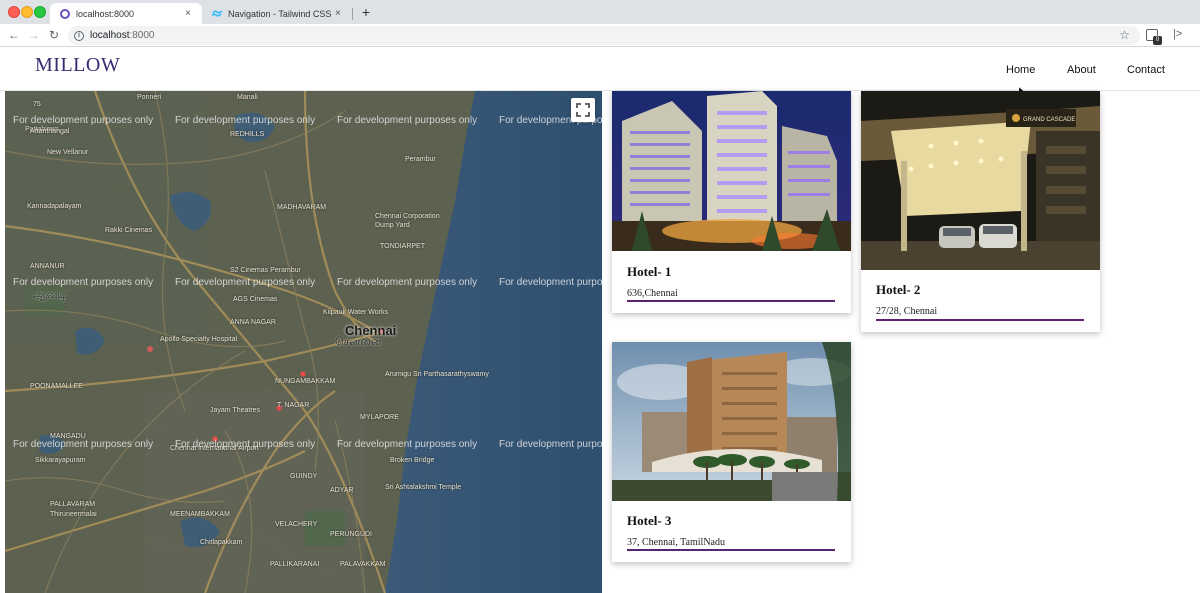 This screenshot has width=1200, height=593. What do you see at coordinates (73, 514) in the screenshot?
I see `map-label-thiruneermalai: Thiruneermalai` at bounding box center [73, 514].